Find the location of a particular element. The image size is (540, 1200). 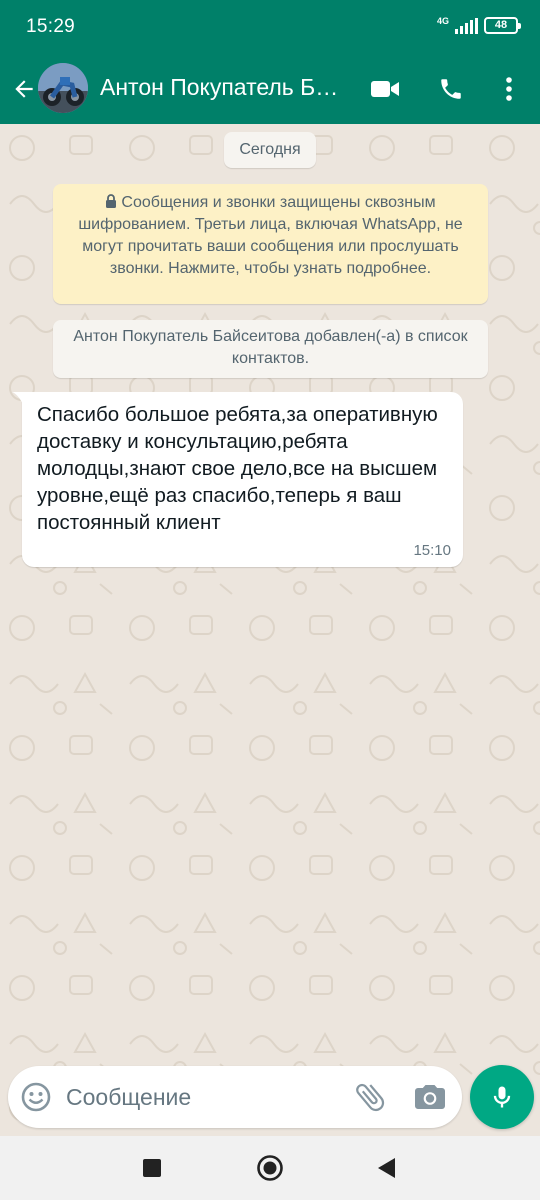

message-time: 15:10 is located at coordinates (432, 550).